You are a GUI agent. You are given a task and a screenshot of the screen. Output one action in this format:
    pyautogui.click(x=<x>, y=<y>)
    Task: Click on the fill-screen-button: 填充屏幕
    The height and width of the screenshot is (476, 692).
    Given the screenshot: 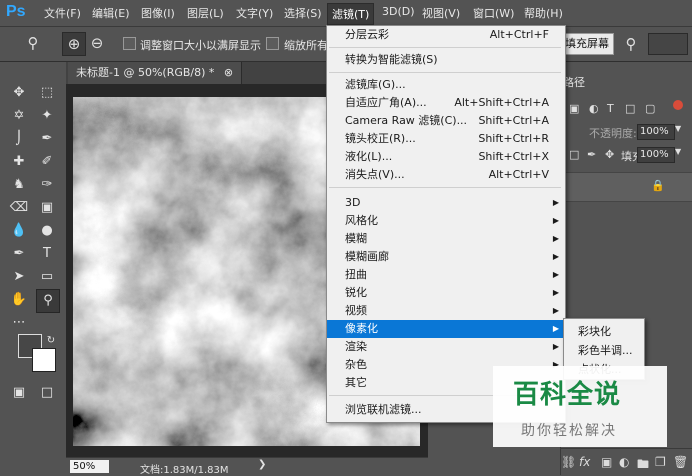 What is the action you would take?
    pyautogui.click(x=587, y=44)
    